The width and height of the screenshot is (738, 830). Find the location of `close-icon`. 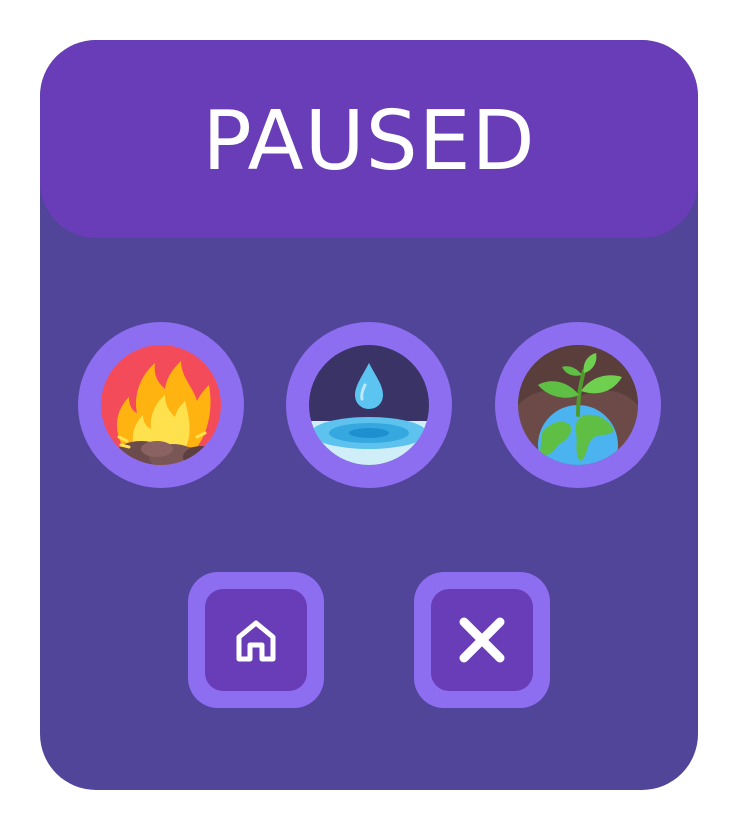

close-icon is located at coordinates (482, 640).